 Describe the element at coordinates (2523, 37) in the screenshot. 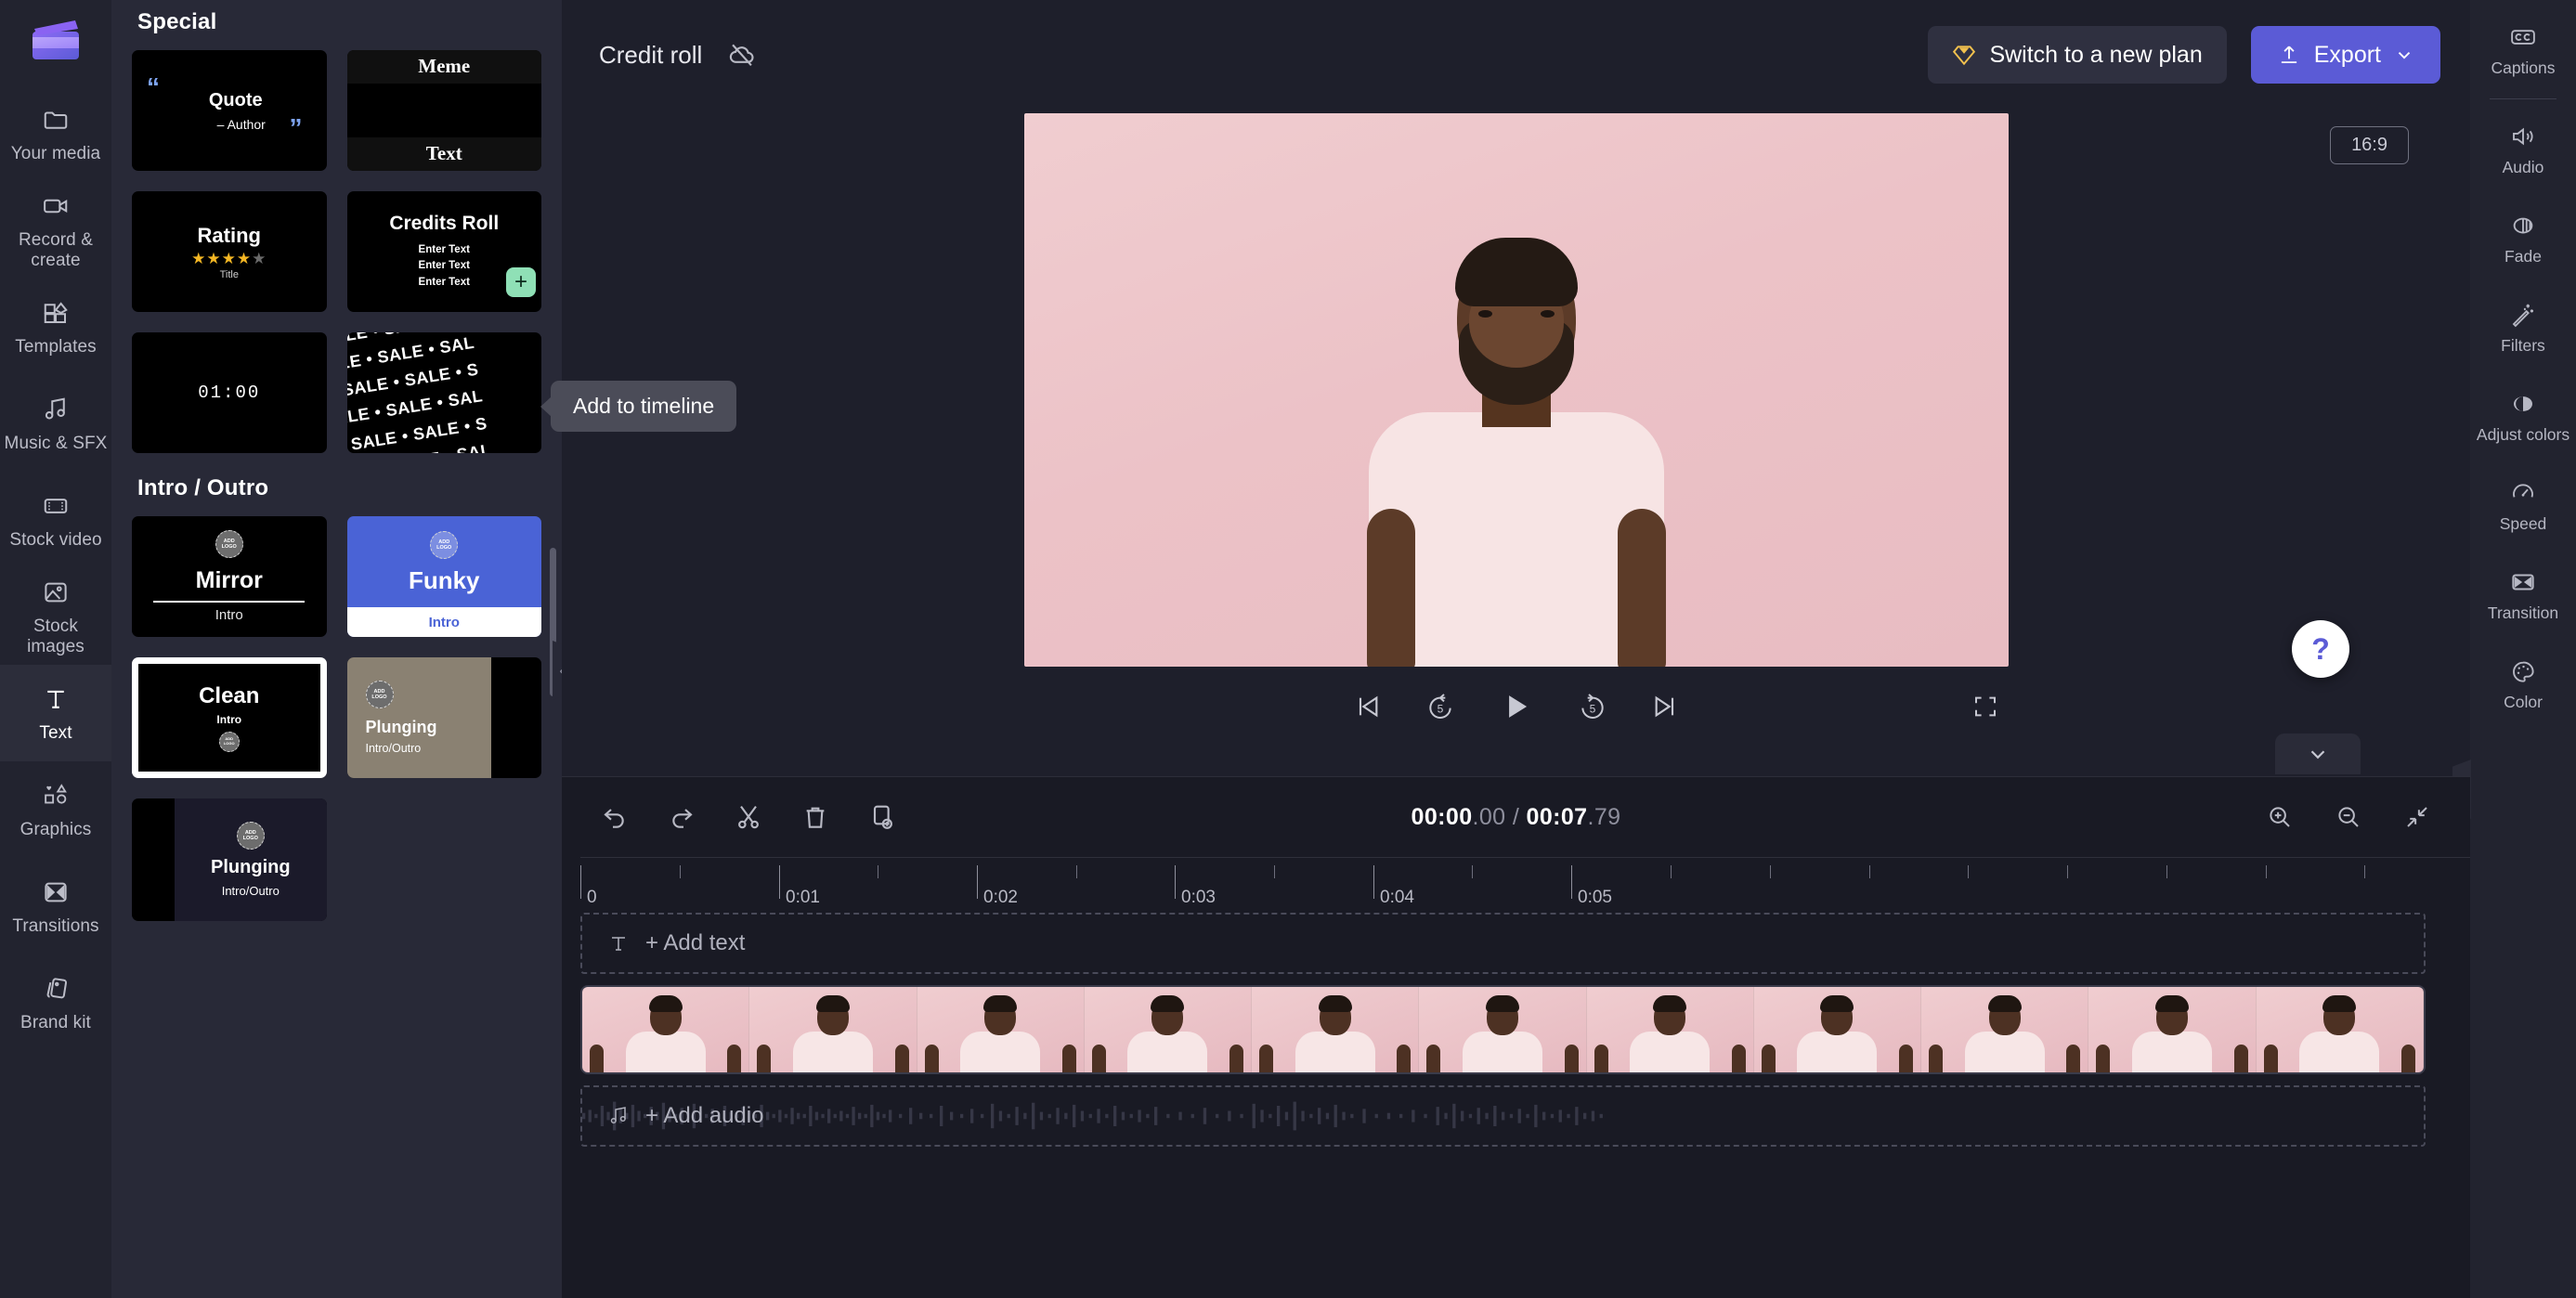

I see `closed-captions-icon` at that location.